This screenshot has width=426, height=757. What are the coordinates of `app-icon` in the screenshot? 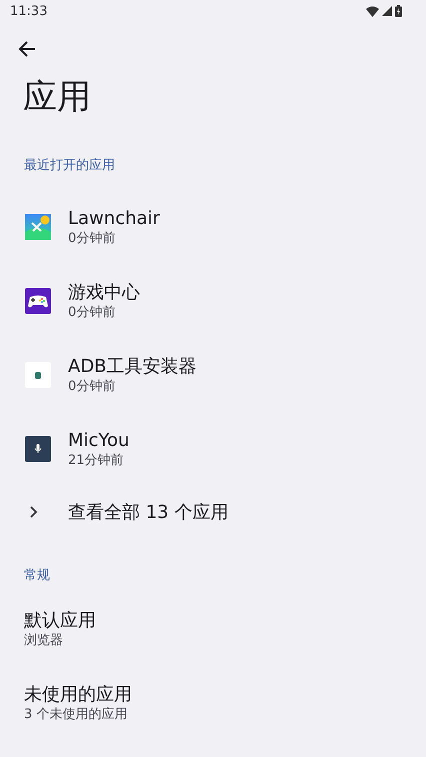 It's located at (38, 227).